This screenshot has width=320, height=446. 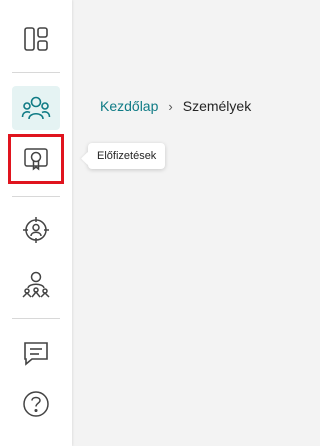 What do you see at coordinates (217, 106) in the screenshot?
I see `breadcrumb-current: Személyek` at bounding box center [217, 106].